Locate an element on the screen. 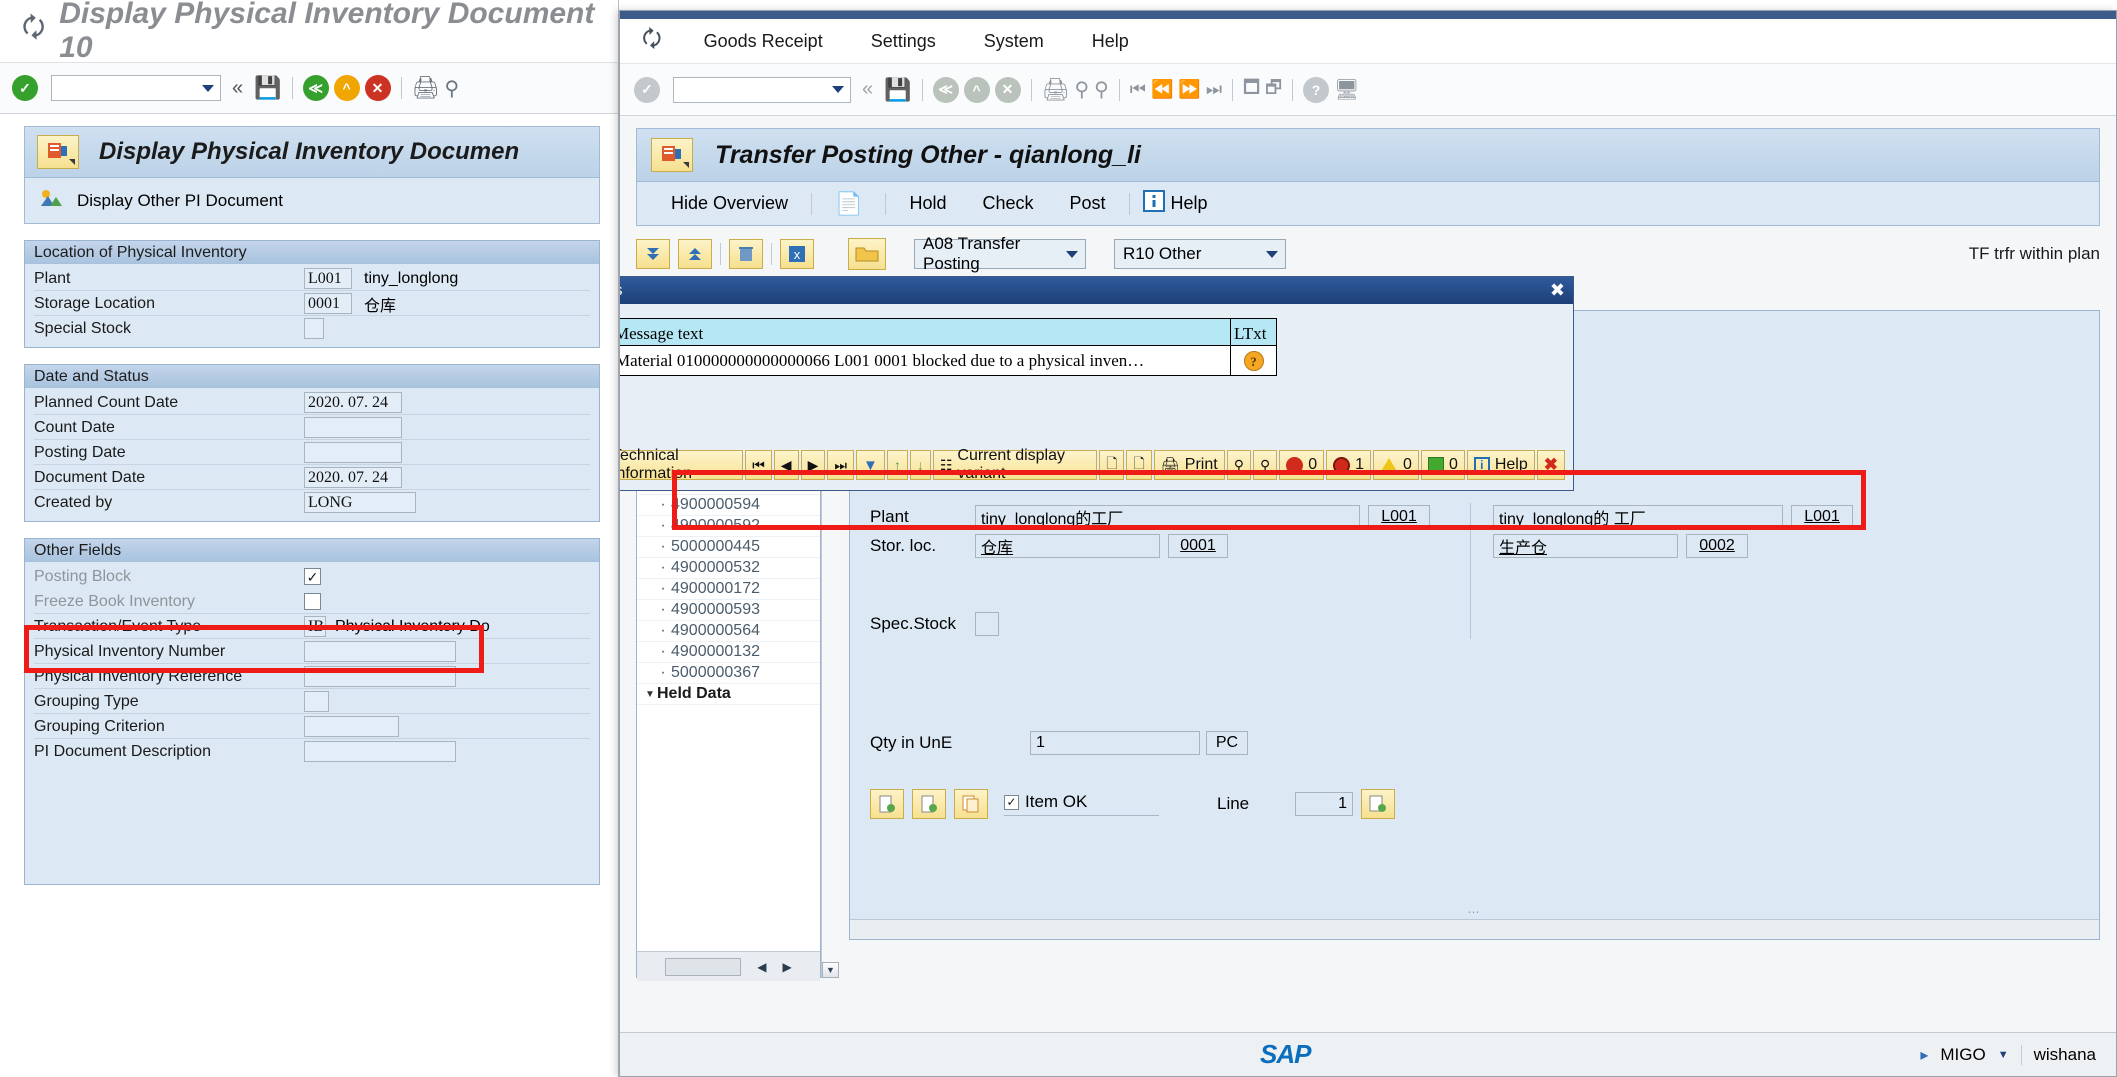  help-icon-toolbar: ? is located at coordinates (1316, 89).